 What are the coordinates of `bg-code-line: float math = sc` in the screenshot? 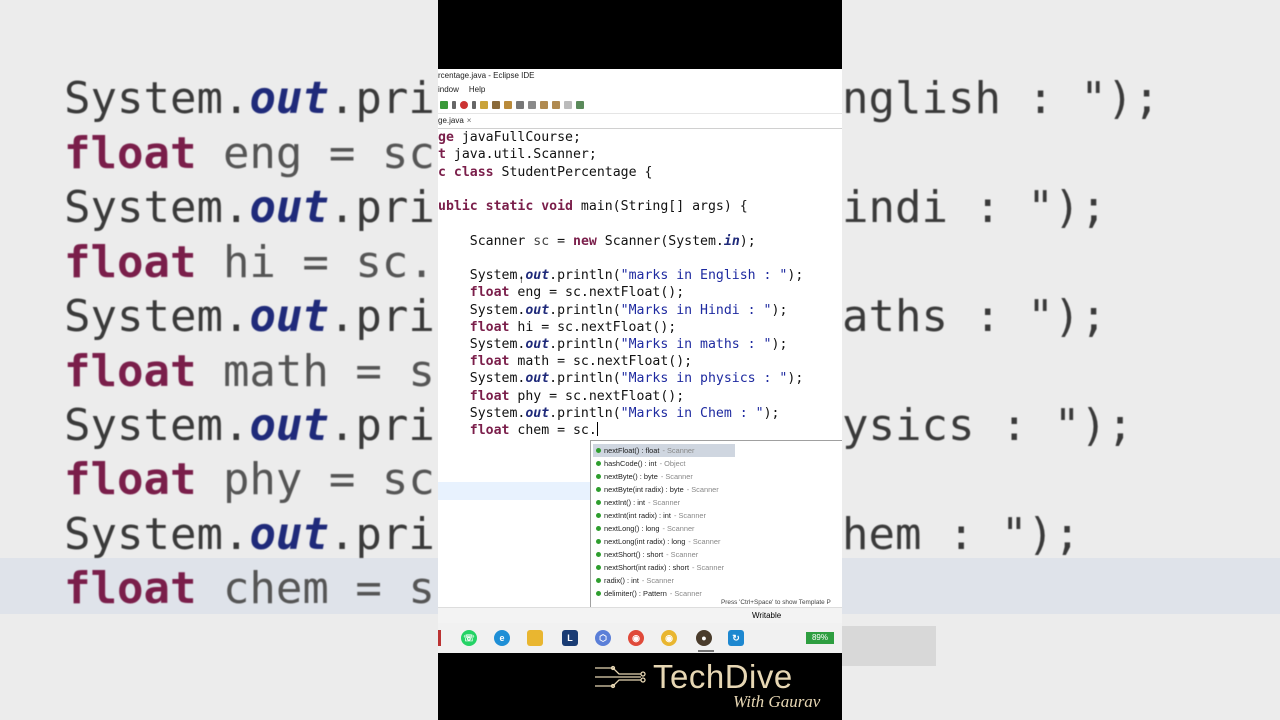 It's located at (251, 371).